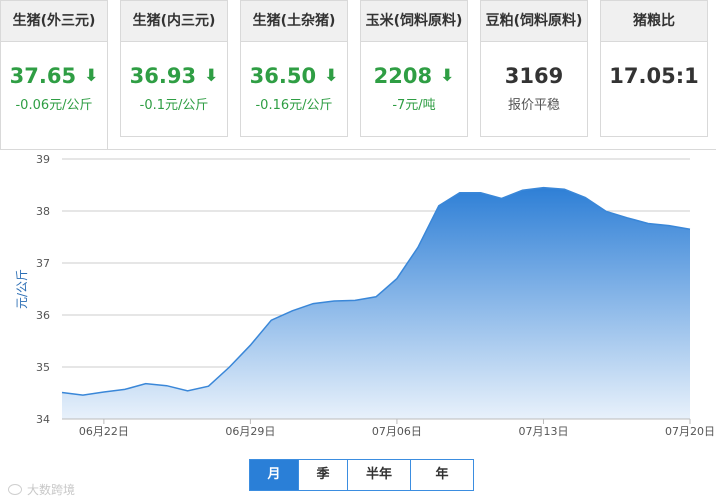 This screenshot has height=503, width=716. What do you see at coordinates (294, 21) in the screenshot?
I see `card-title: 生猪(土杂猪)` at bounding box center [294, 21].